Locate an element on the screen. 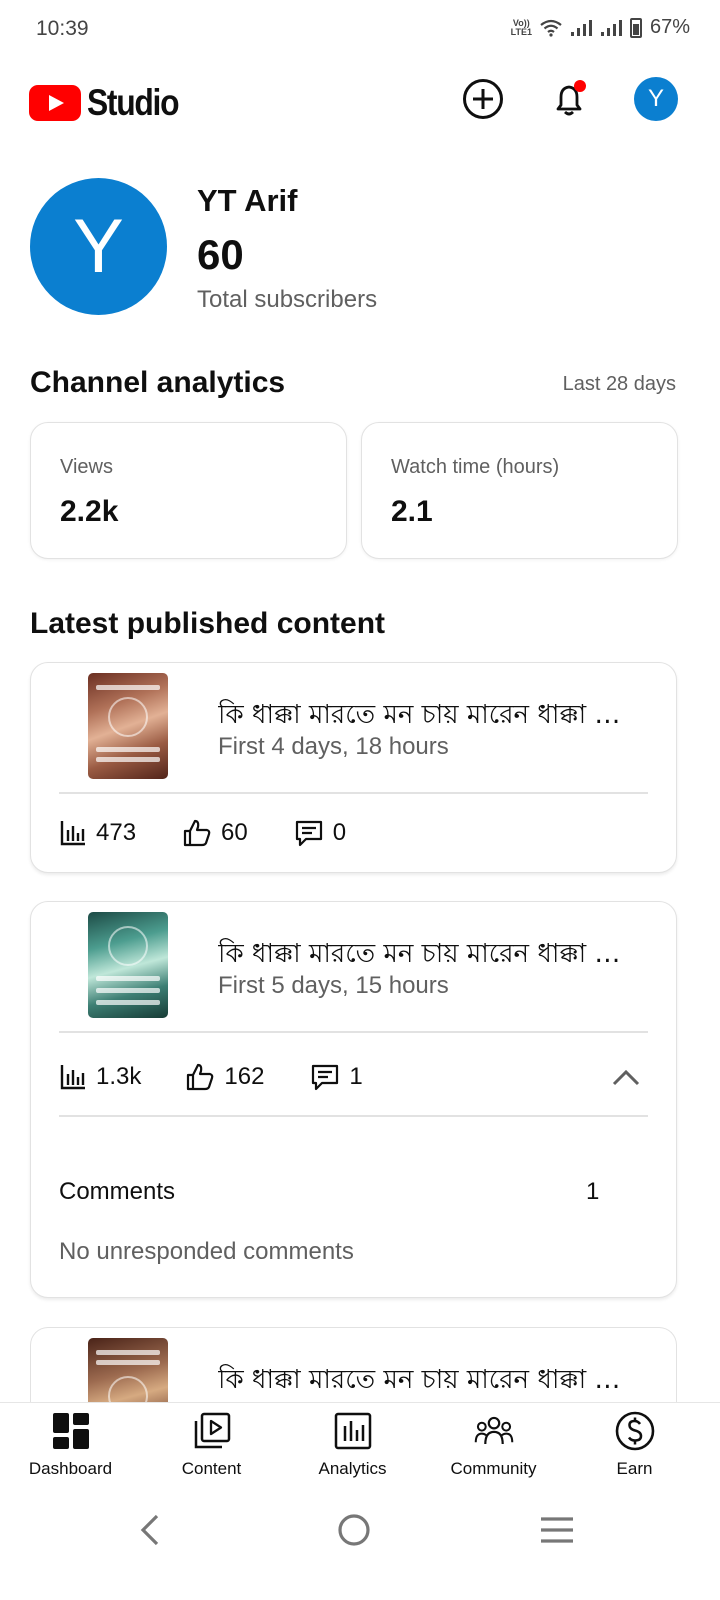 The image size is (720, 1600). views-metric: 1.3k is located at coordinates (100, 1077).